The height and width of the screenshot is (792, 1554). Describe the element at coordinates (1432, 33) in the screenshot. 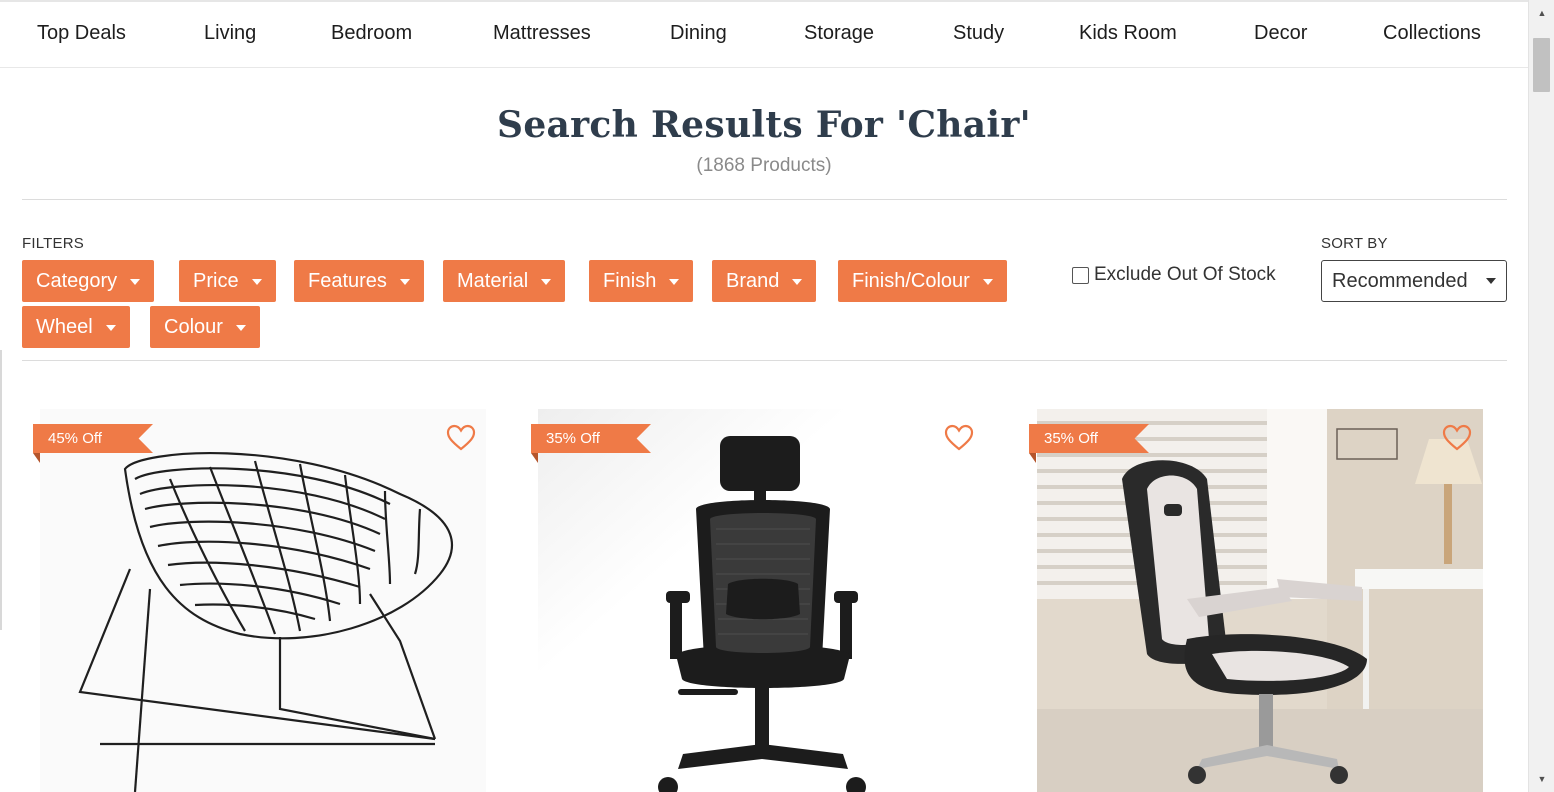

I see `nav-collections: Collections` at that location.